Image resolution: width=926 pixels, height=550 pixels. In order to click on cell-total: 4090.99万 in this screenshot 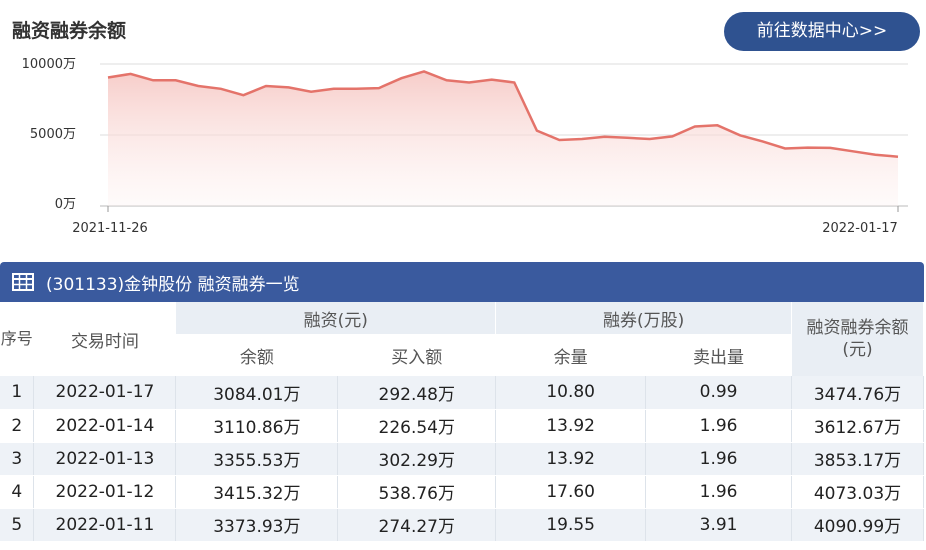, I will do `click(857, 525)`.